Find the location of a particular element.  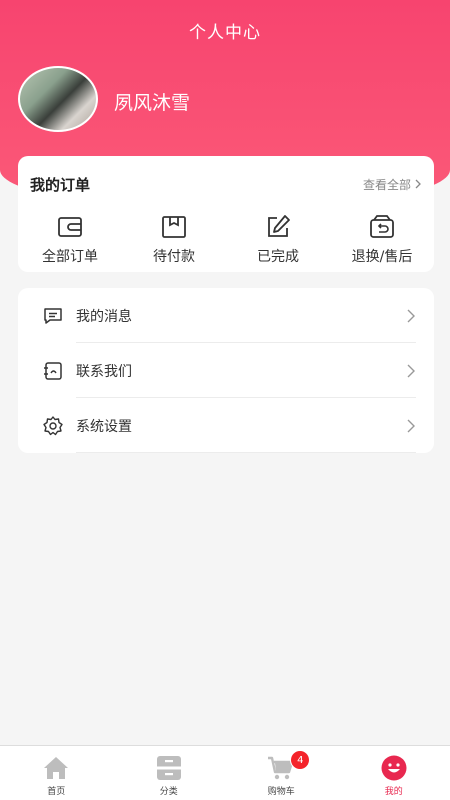

tab-label: 我的 is located at coordinates (393, 792).